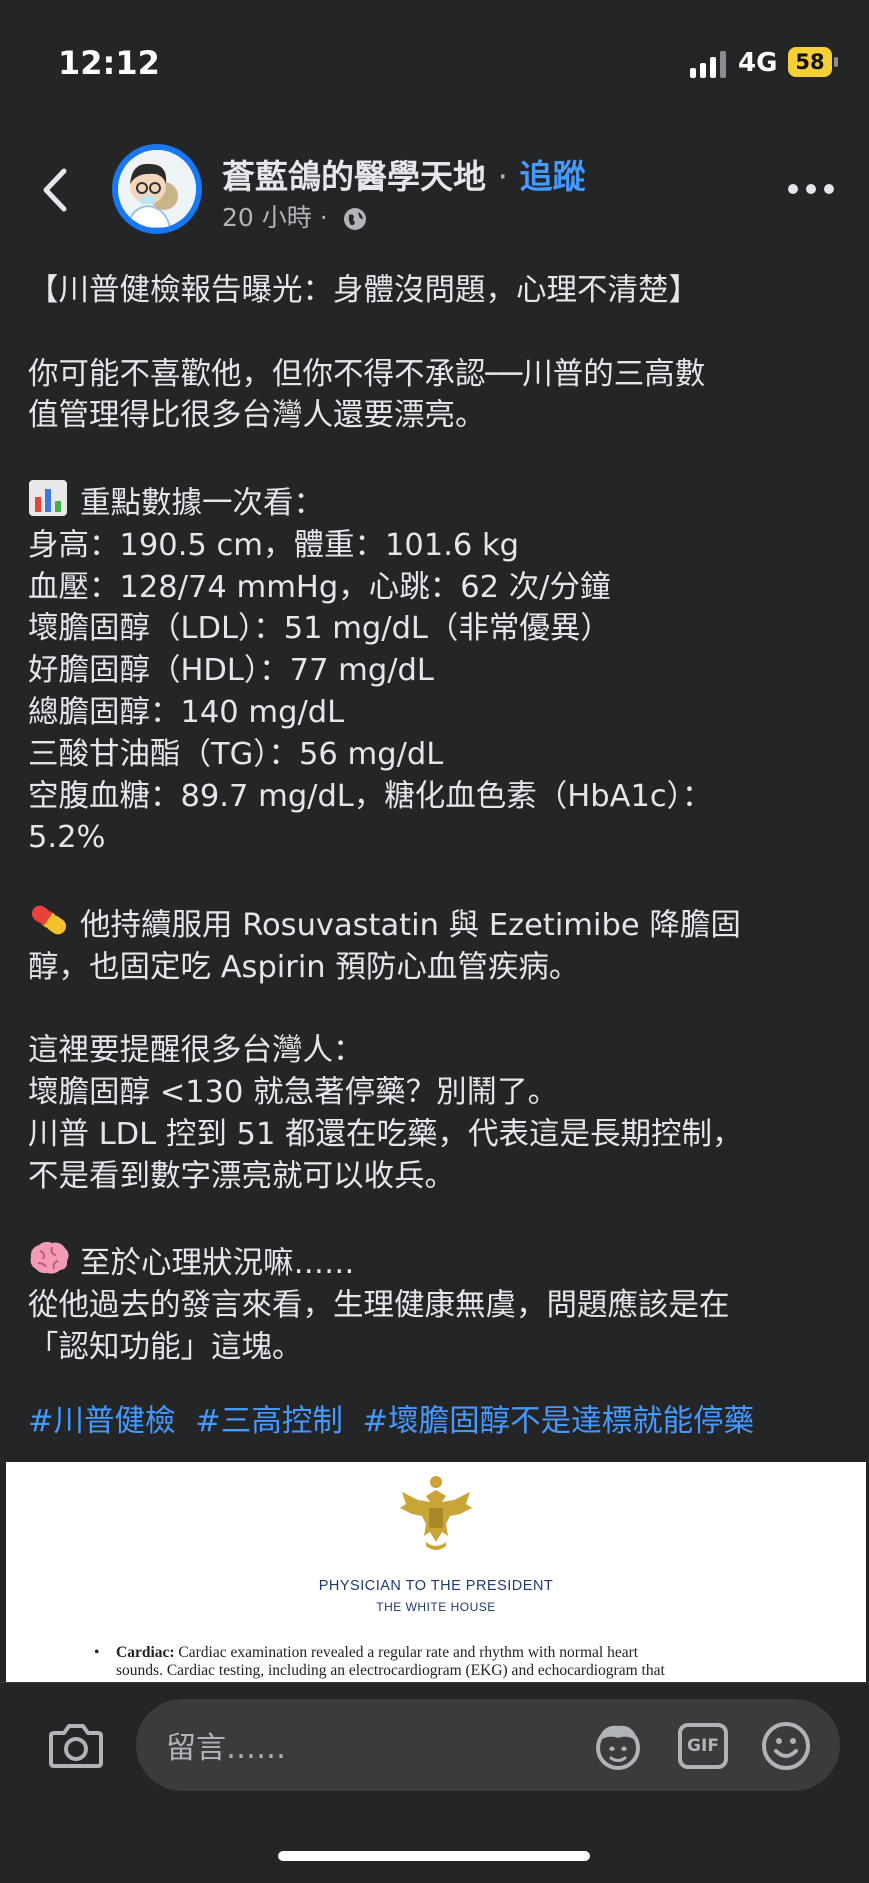  What do you see at coordinates (710, 64) in the screenshot?
I see `signal-icon` at bounding box center [710, 64].